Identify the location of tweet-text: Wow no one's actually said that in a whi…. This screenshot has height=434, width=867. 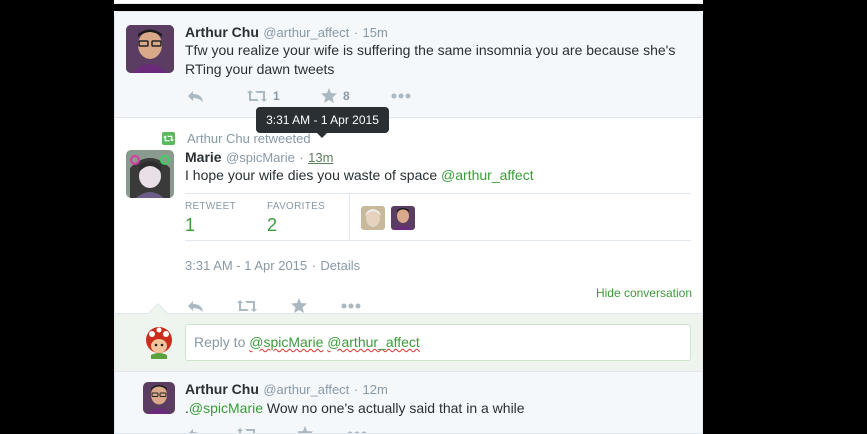
(394, 408).